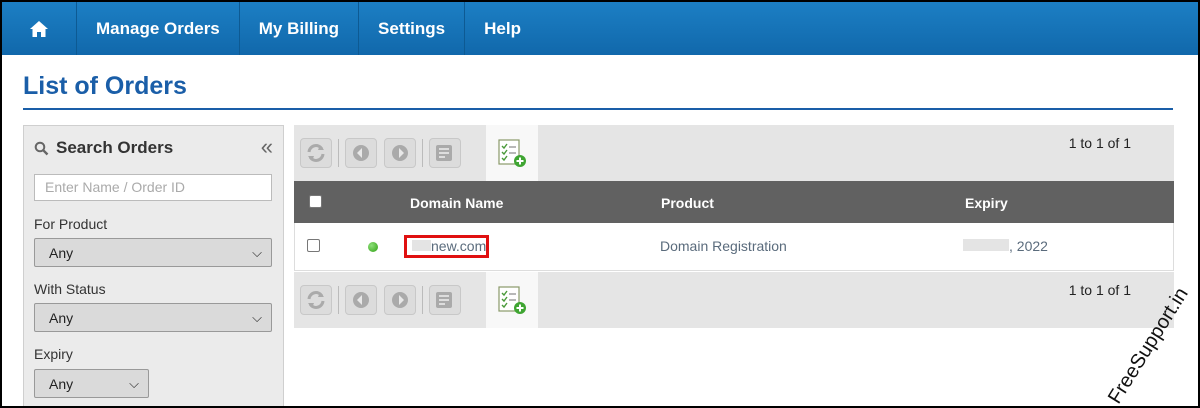  I want to click on collapse-sidebar-icon: «, so click(267, 147).